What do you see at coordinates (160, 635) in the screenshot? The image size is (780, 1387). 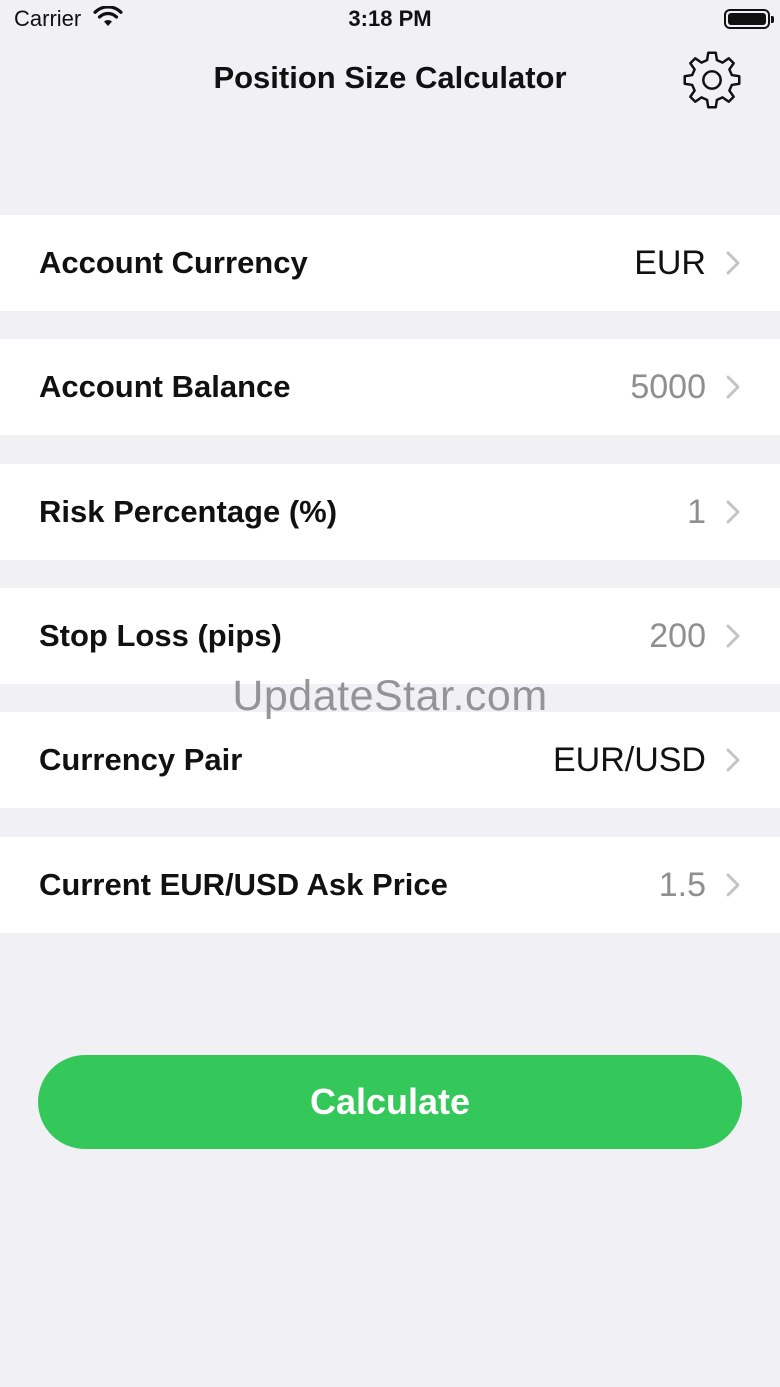 I see `stop-loss-label: Stop Loss (pips)` at bounding box center [160, 635].